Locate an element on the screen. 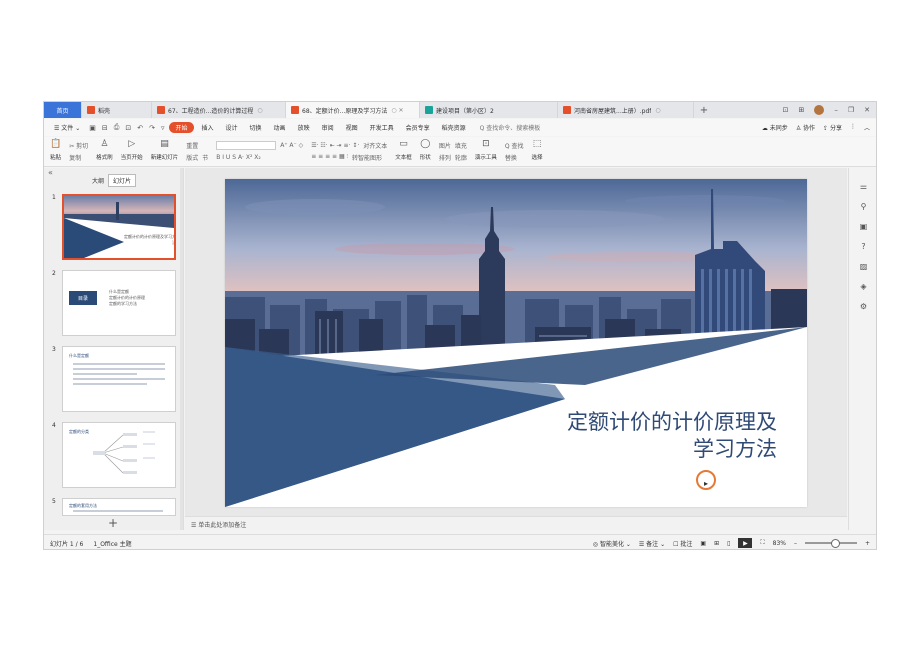 The image size is (920, 651). tab-doc-67: 67、工程造价...造价的计算过程 ○ is located at coordinates (219, 110).